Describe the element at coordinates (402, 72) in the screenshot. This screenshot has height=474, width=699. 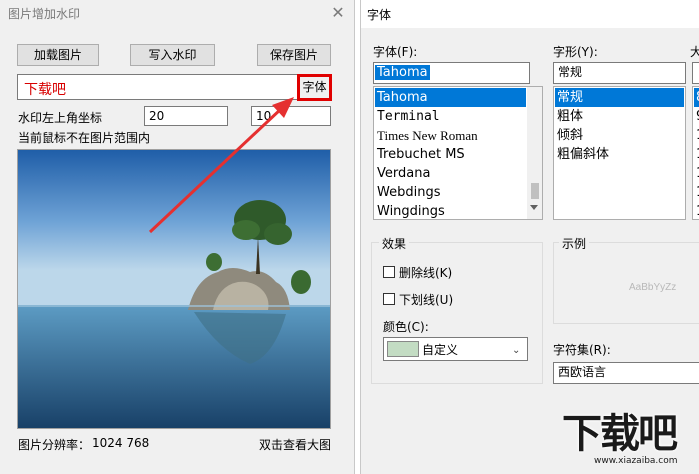
I see `font-name-value: Tahoma` at that location.